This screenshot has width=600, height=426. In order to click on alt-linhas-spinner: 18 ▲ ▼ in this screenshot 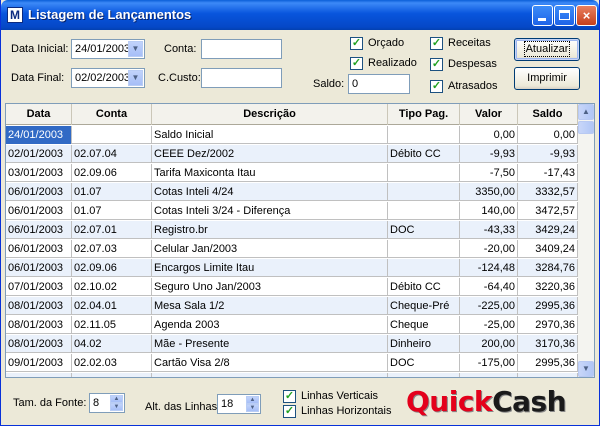, I will do `click(239, 404)`.